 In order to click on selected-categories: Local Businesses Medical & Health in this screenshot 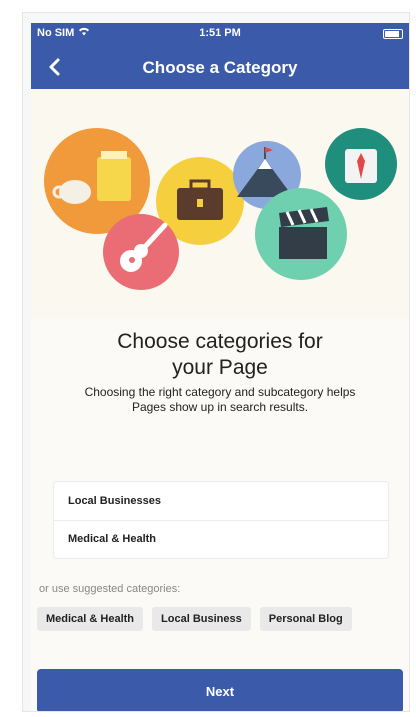, I will do `click(221, 520)`.